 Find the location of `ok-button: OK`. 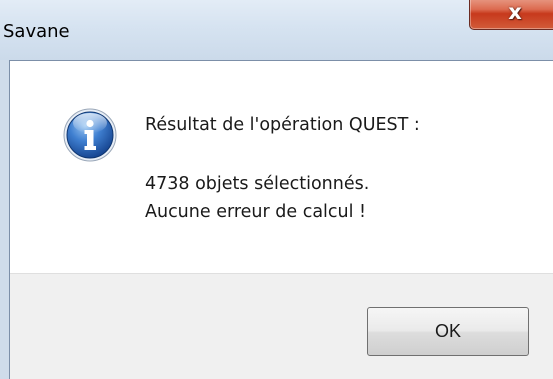

ok-button: OK is located at coordinates (448, 331).